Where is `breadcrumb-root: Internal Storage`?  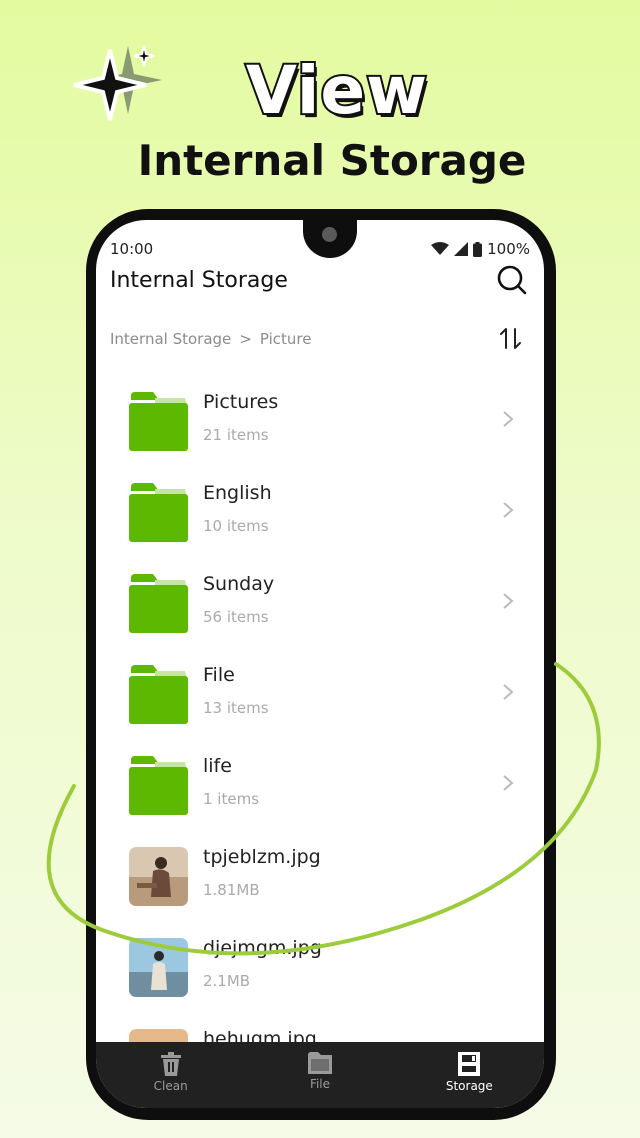 breadcrumb-root: Internal Storage is located at coordinates (170, 339).